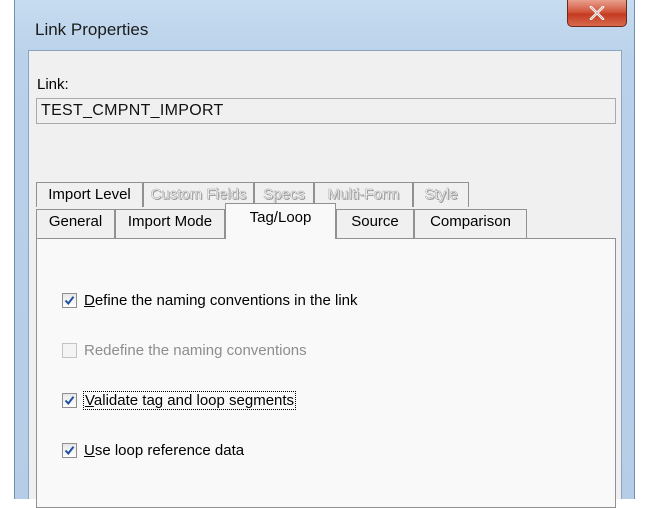  Describe the element at coordinates (164, 450) in the screenshot. I see `use-loop-reference-label: Use loop reference data` at that location.